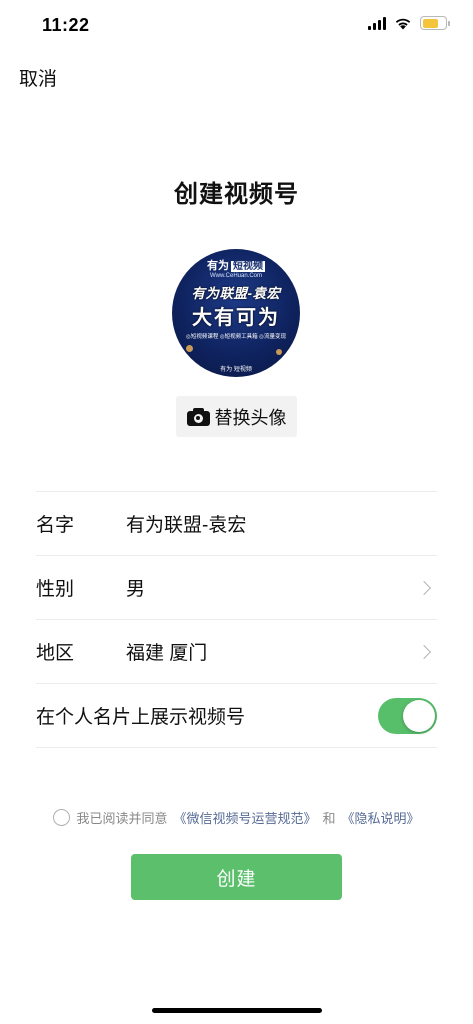 Image resolution: width=473 pixels, height=1024 pixels. I want to click on agreement: 我已阅读并同意 《微信视频号运营规范》和《隐私说明》, so click(236, 817).